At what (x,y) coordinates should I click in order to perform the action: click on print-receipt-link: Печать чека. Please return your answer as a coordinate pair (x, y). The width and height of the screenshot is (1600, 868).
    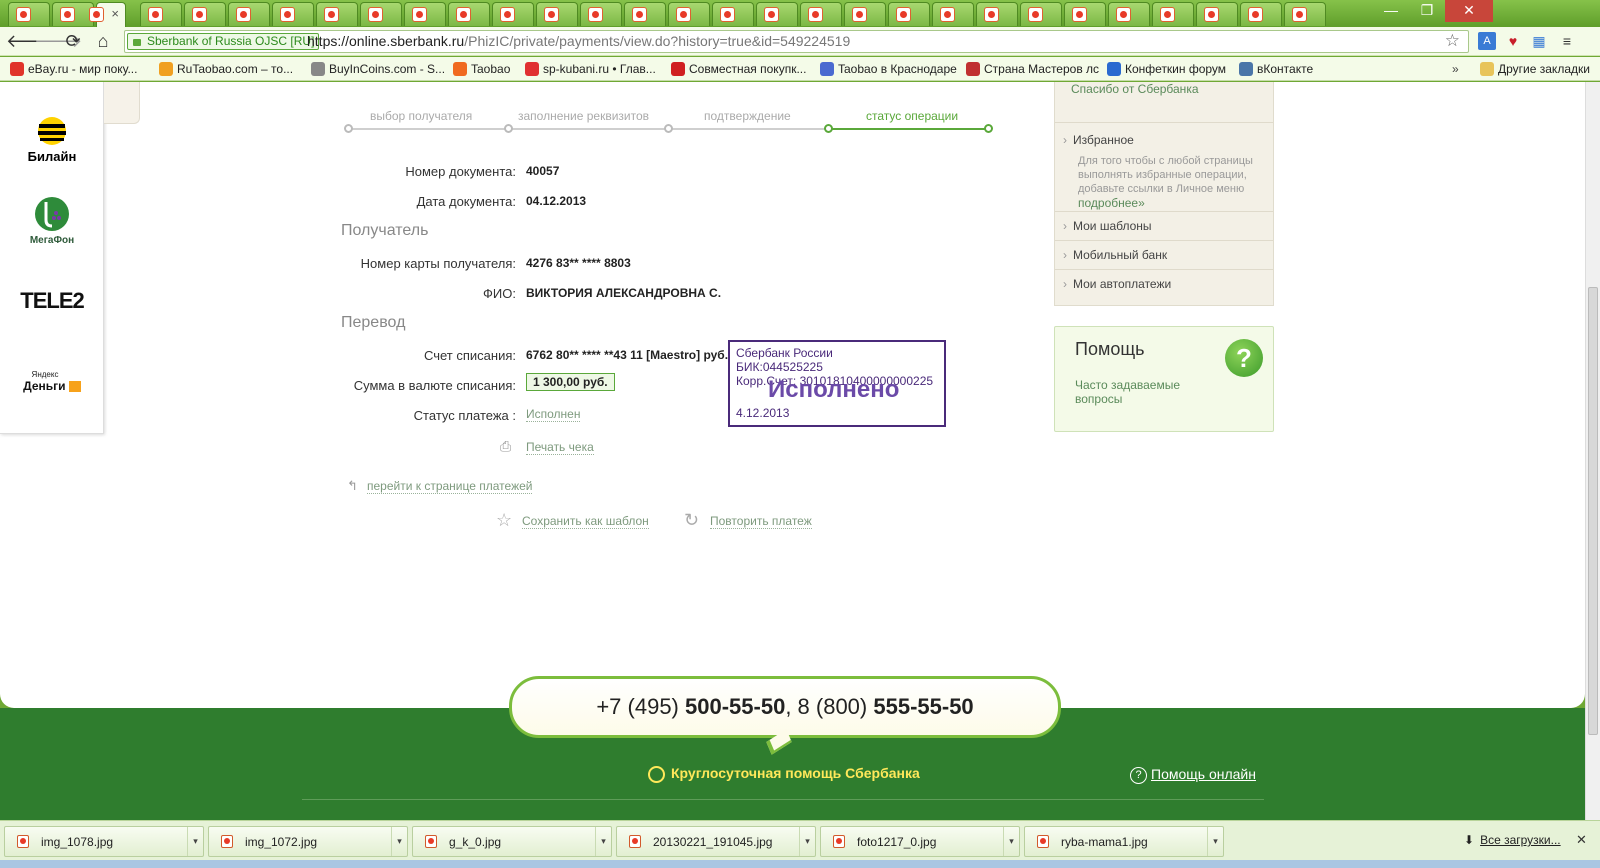
    Looking at the image, I should click on (560, 447).